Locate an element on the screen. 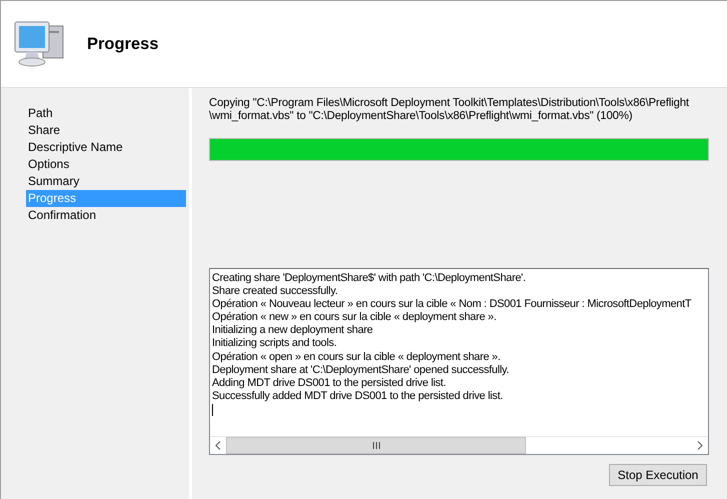 The width and height of the screenshot is (727, 499). sidebar-item: Path is located at coordinates (106, 113).